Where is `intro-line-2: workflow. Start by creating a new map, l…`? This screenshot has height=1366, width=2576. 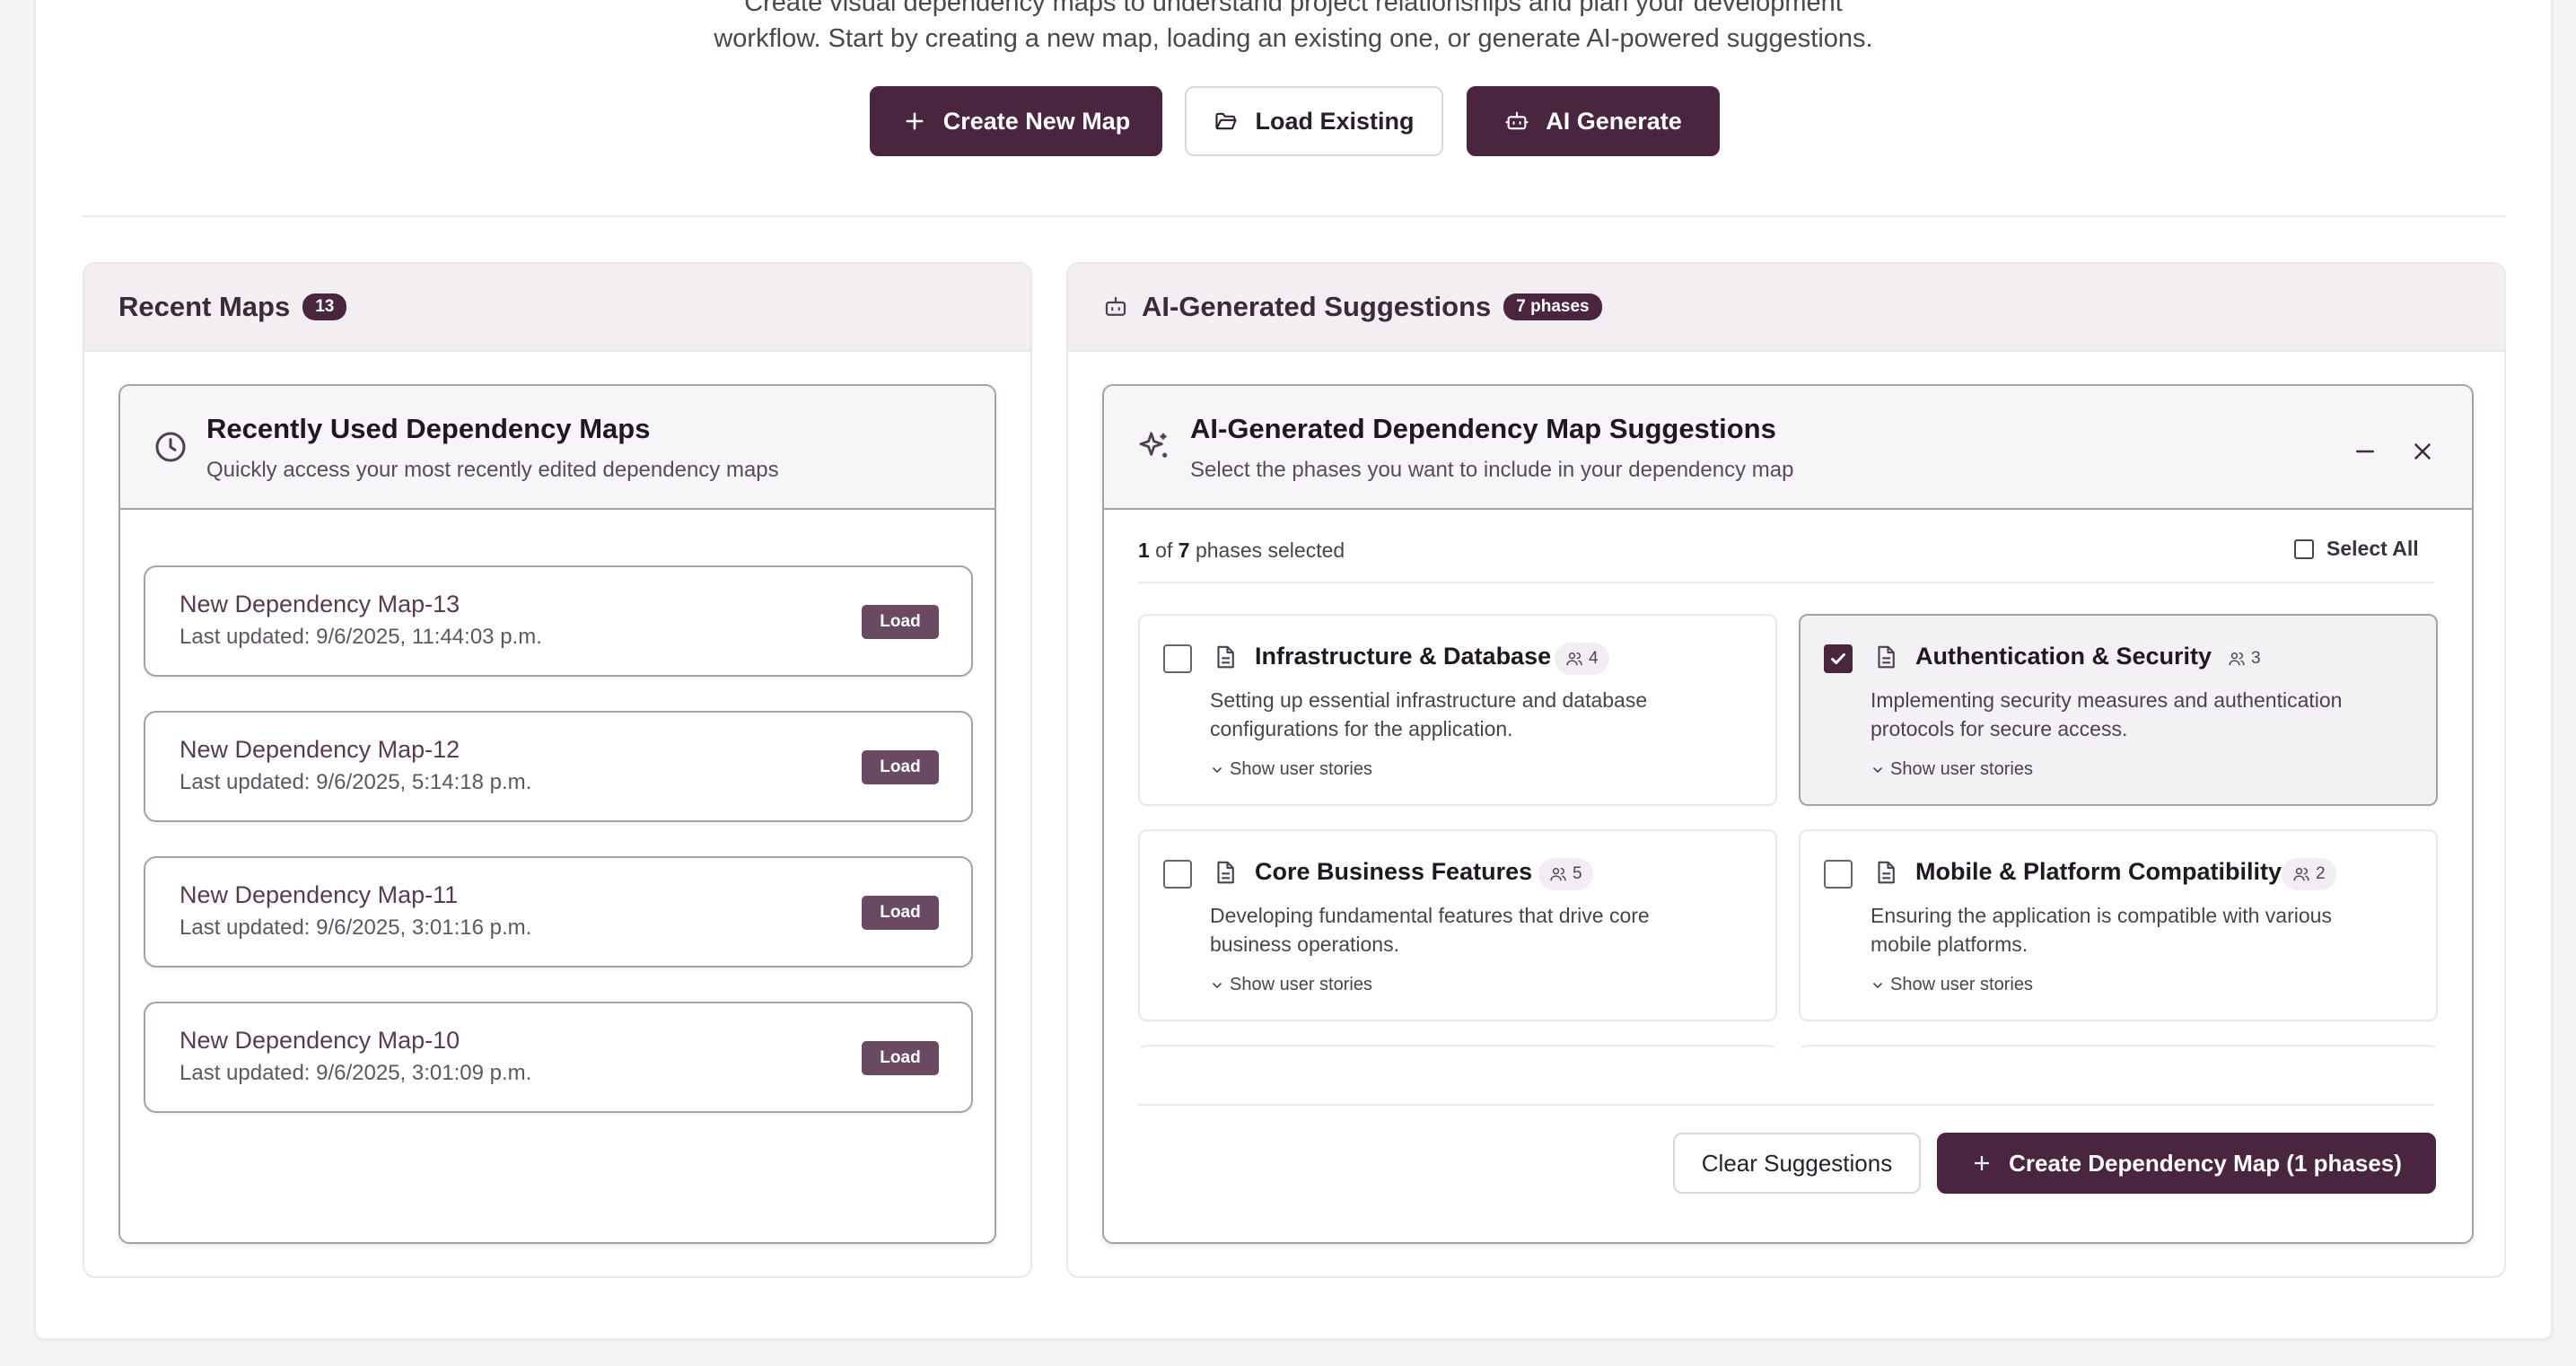
intro-line-2: workflow. Start by creating a new map, l… is located at coordinates (1293, 38).